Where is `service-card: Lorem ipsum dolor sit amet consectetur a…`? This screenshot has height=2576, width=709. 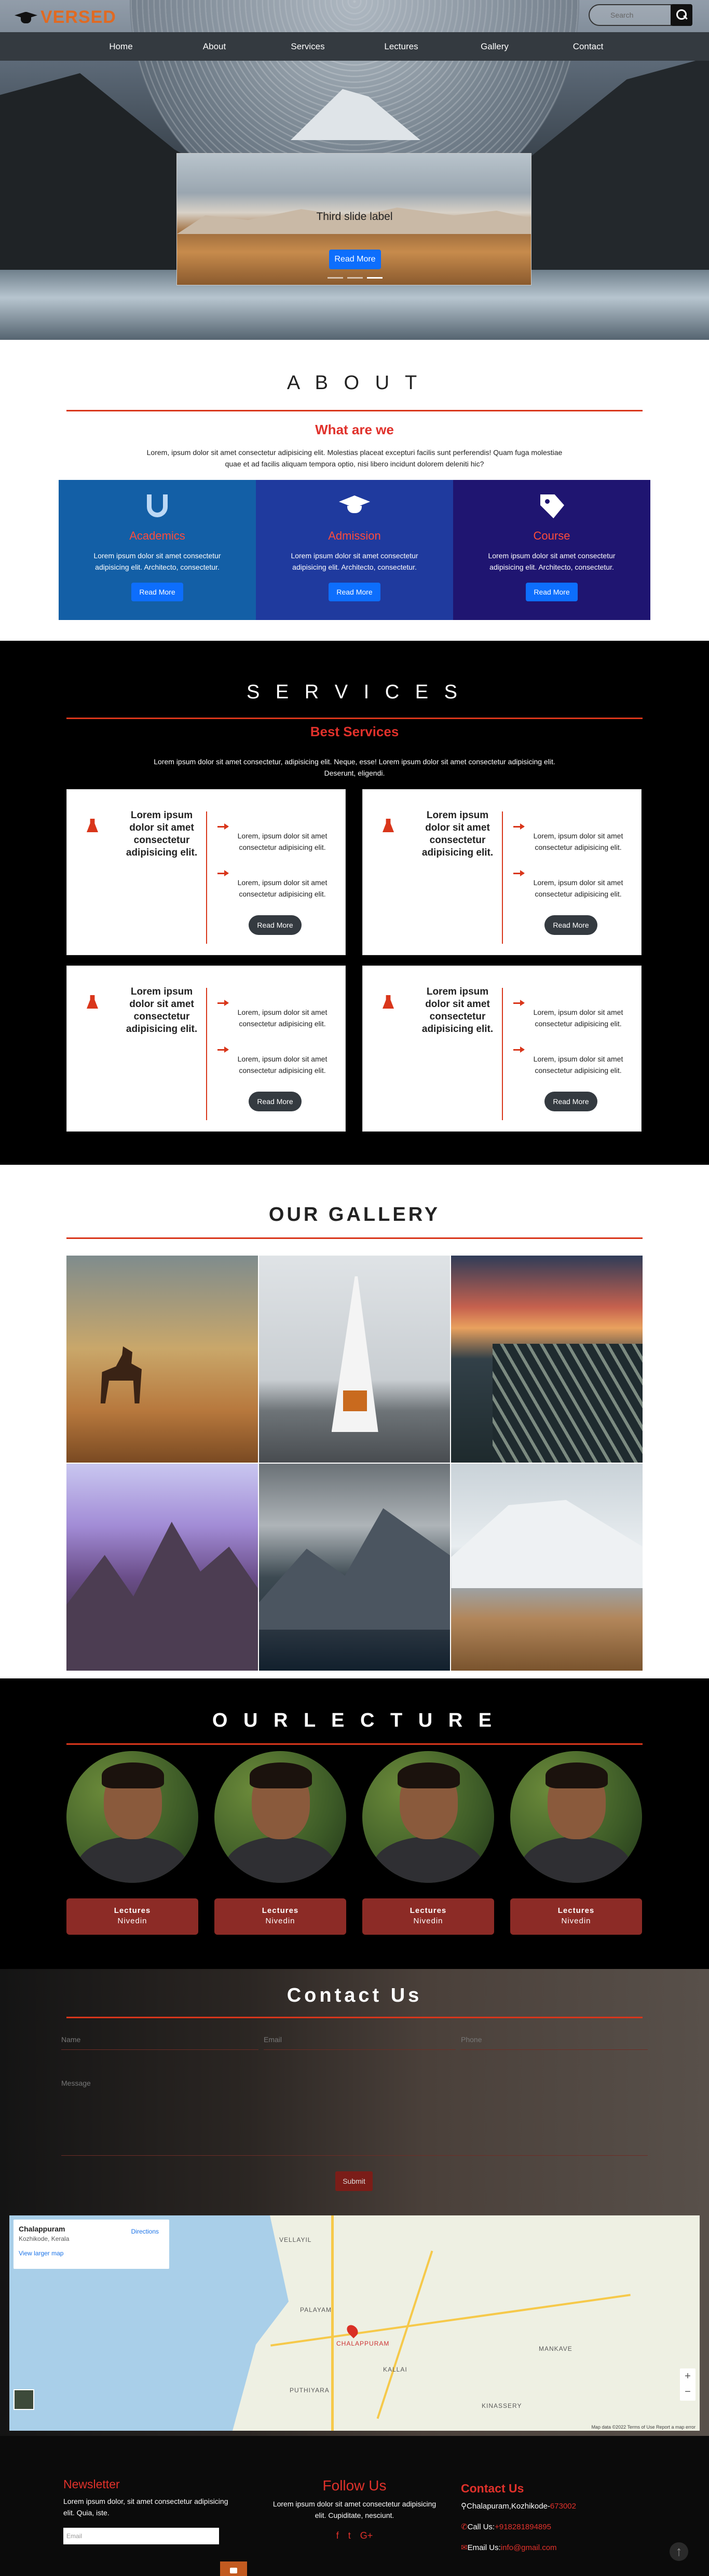 service-card: Lorem ipsum dolor sit amet consectetur a… is located at coordinates (206, 1049).